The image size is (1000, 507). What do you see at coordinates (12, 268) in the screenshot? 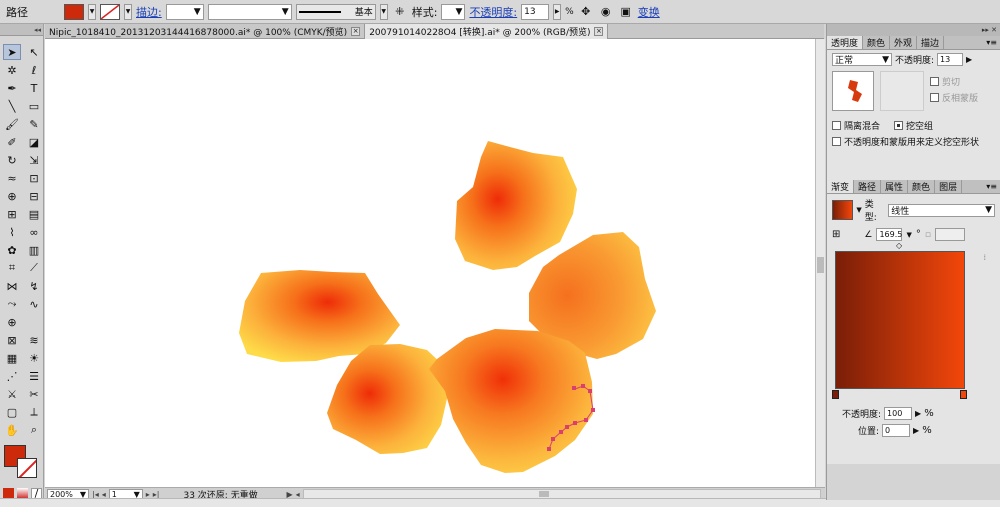
I see `artboard-icon: ⌗` at bounding box center [12, 268].